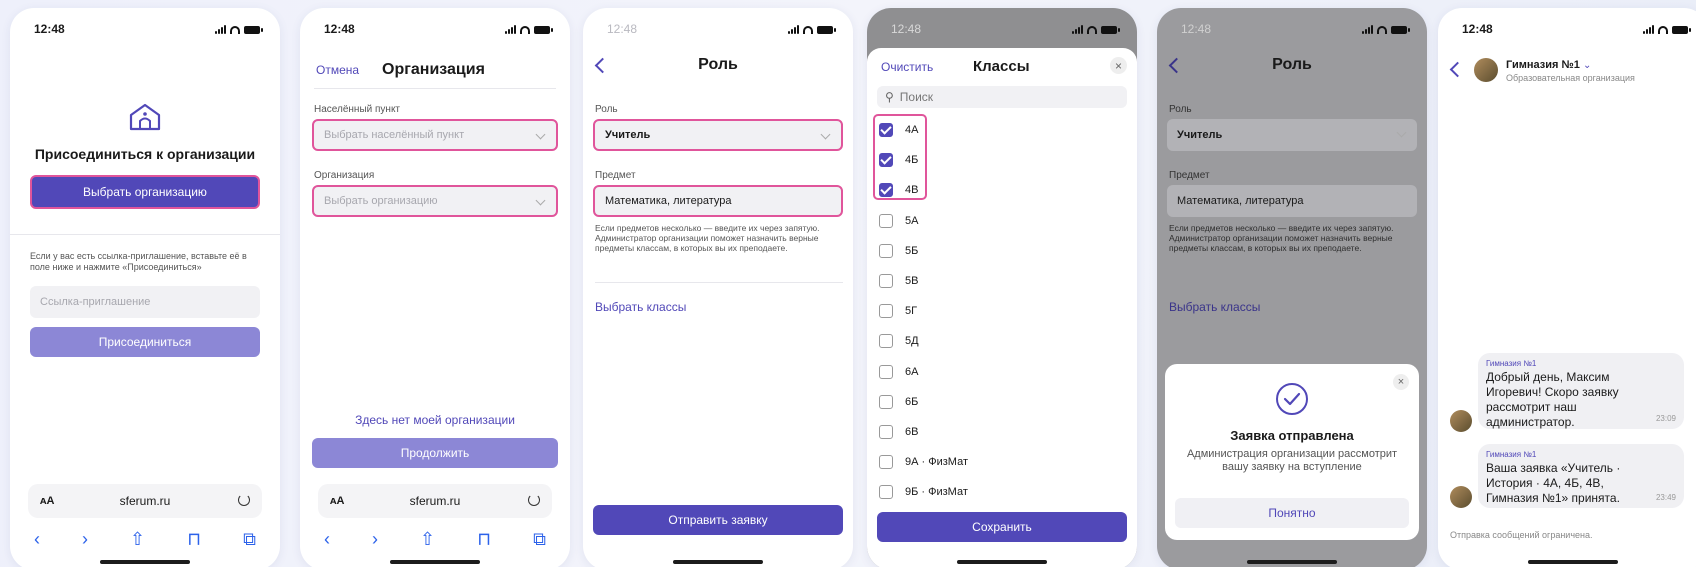 This screenshot has width=1696, height=567. What do you see at coordinates (898, 160) in the screenshot?
I see `class-checkbox-row: 4Б` at bounding box center [898, 160].